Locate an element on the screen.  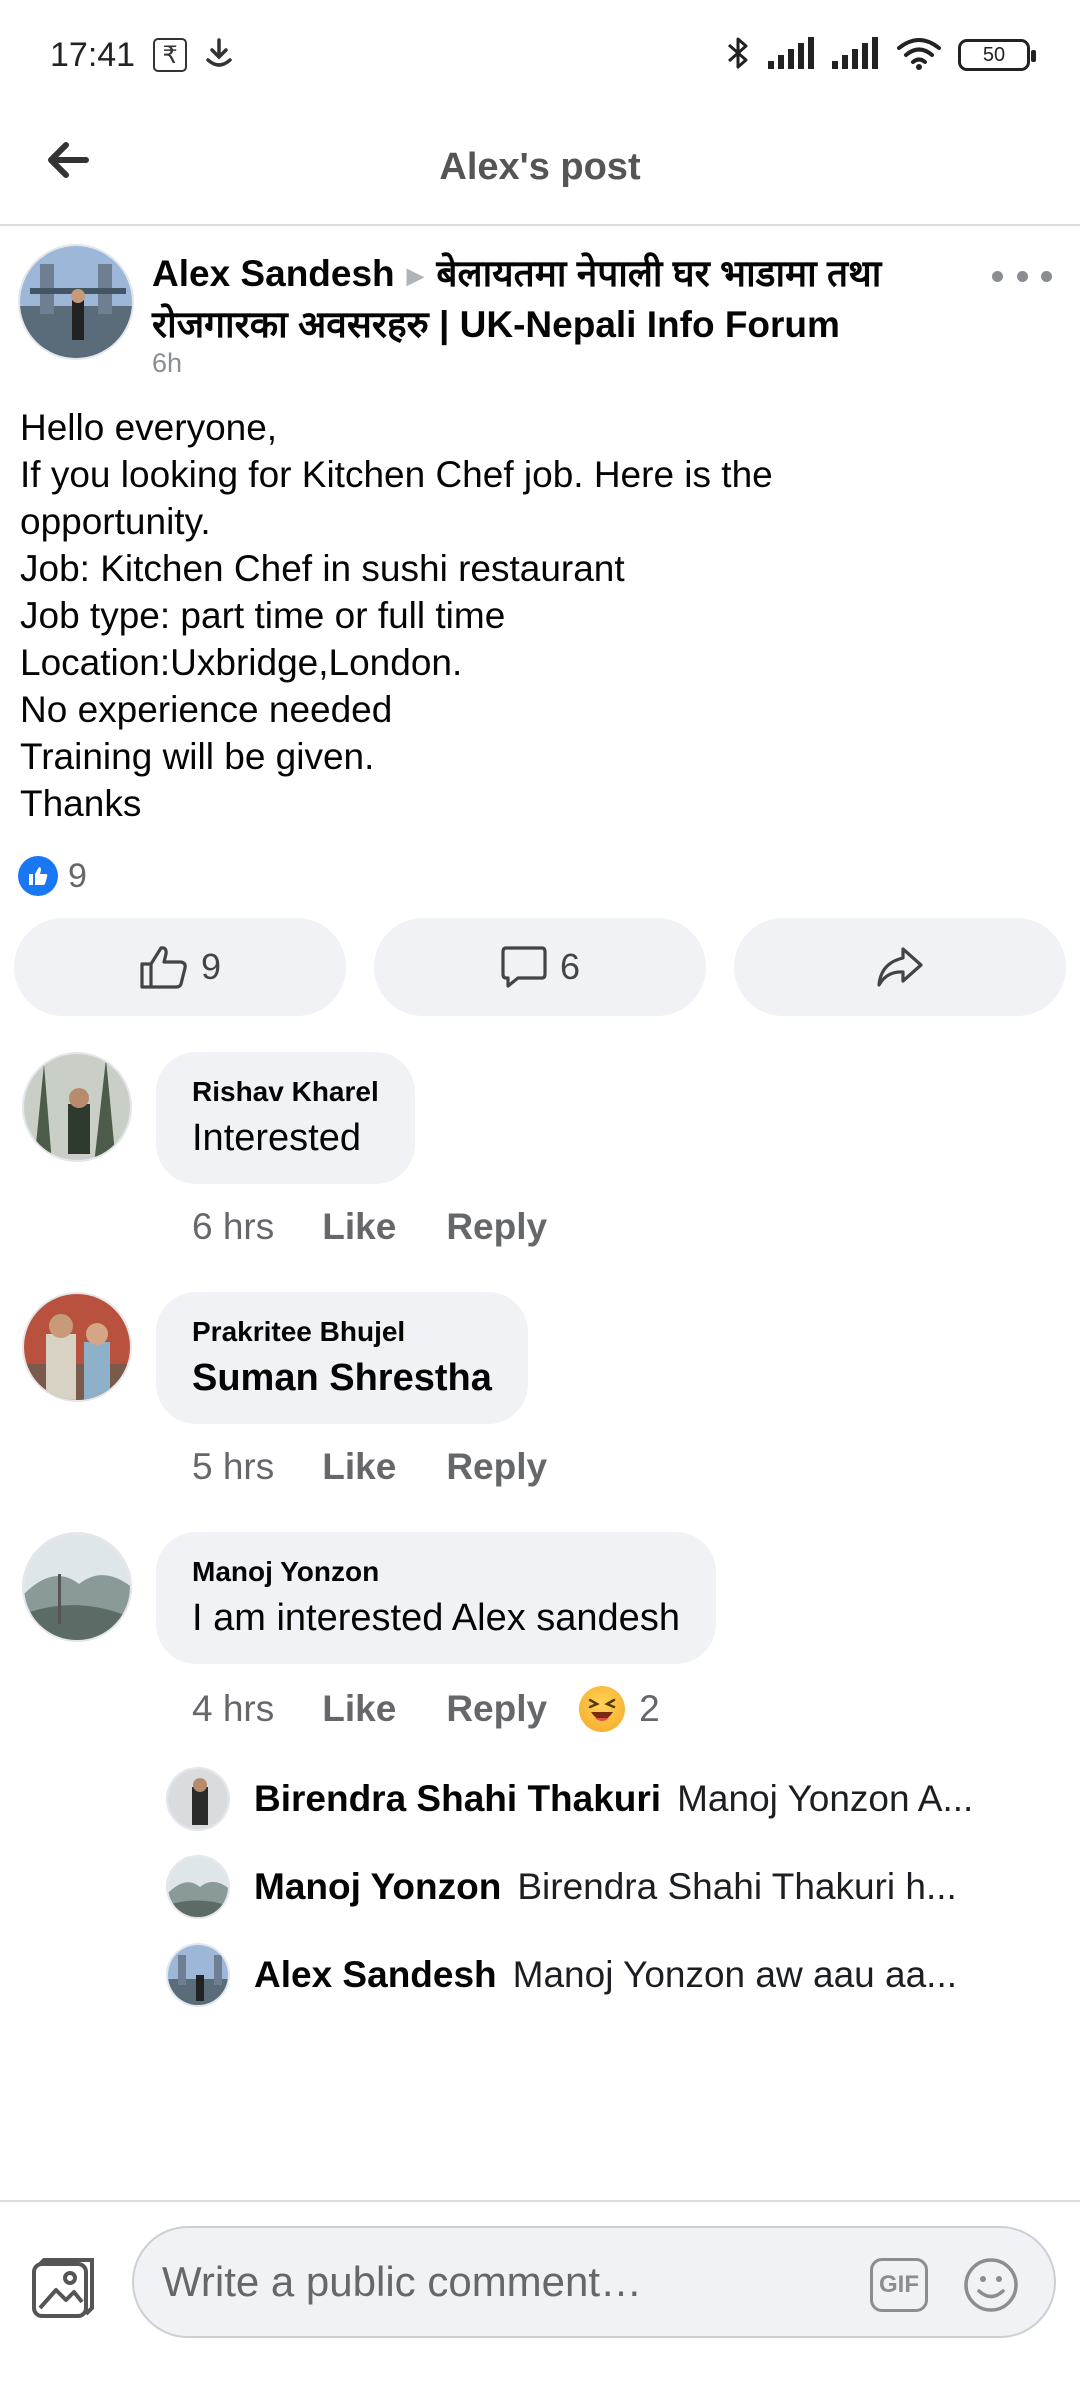
comment-text: I am interested Alex sandesh is located at coordinates (436, 1618).